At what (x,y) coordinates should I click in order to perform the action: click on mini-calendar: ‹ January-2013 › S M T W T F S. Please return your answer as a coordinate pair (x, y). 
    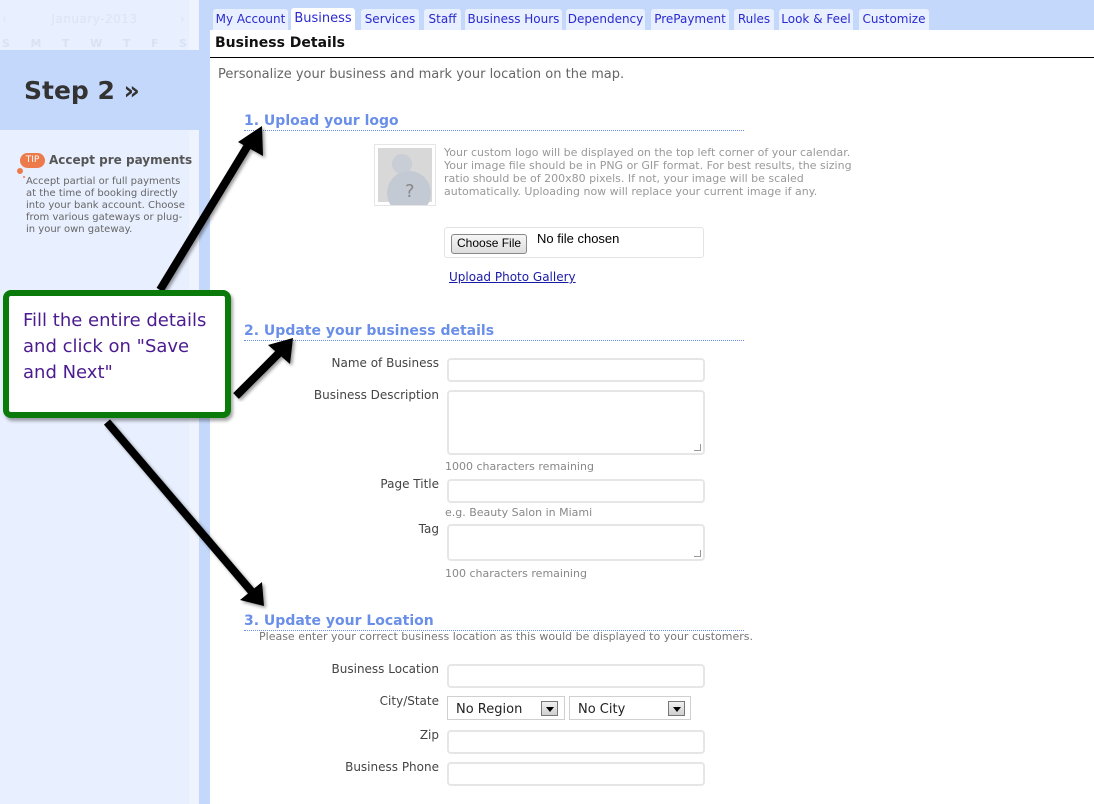
    Looking at the image, I should click on (94, 25).